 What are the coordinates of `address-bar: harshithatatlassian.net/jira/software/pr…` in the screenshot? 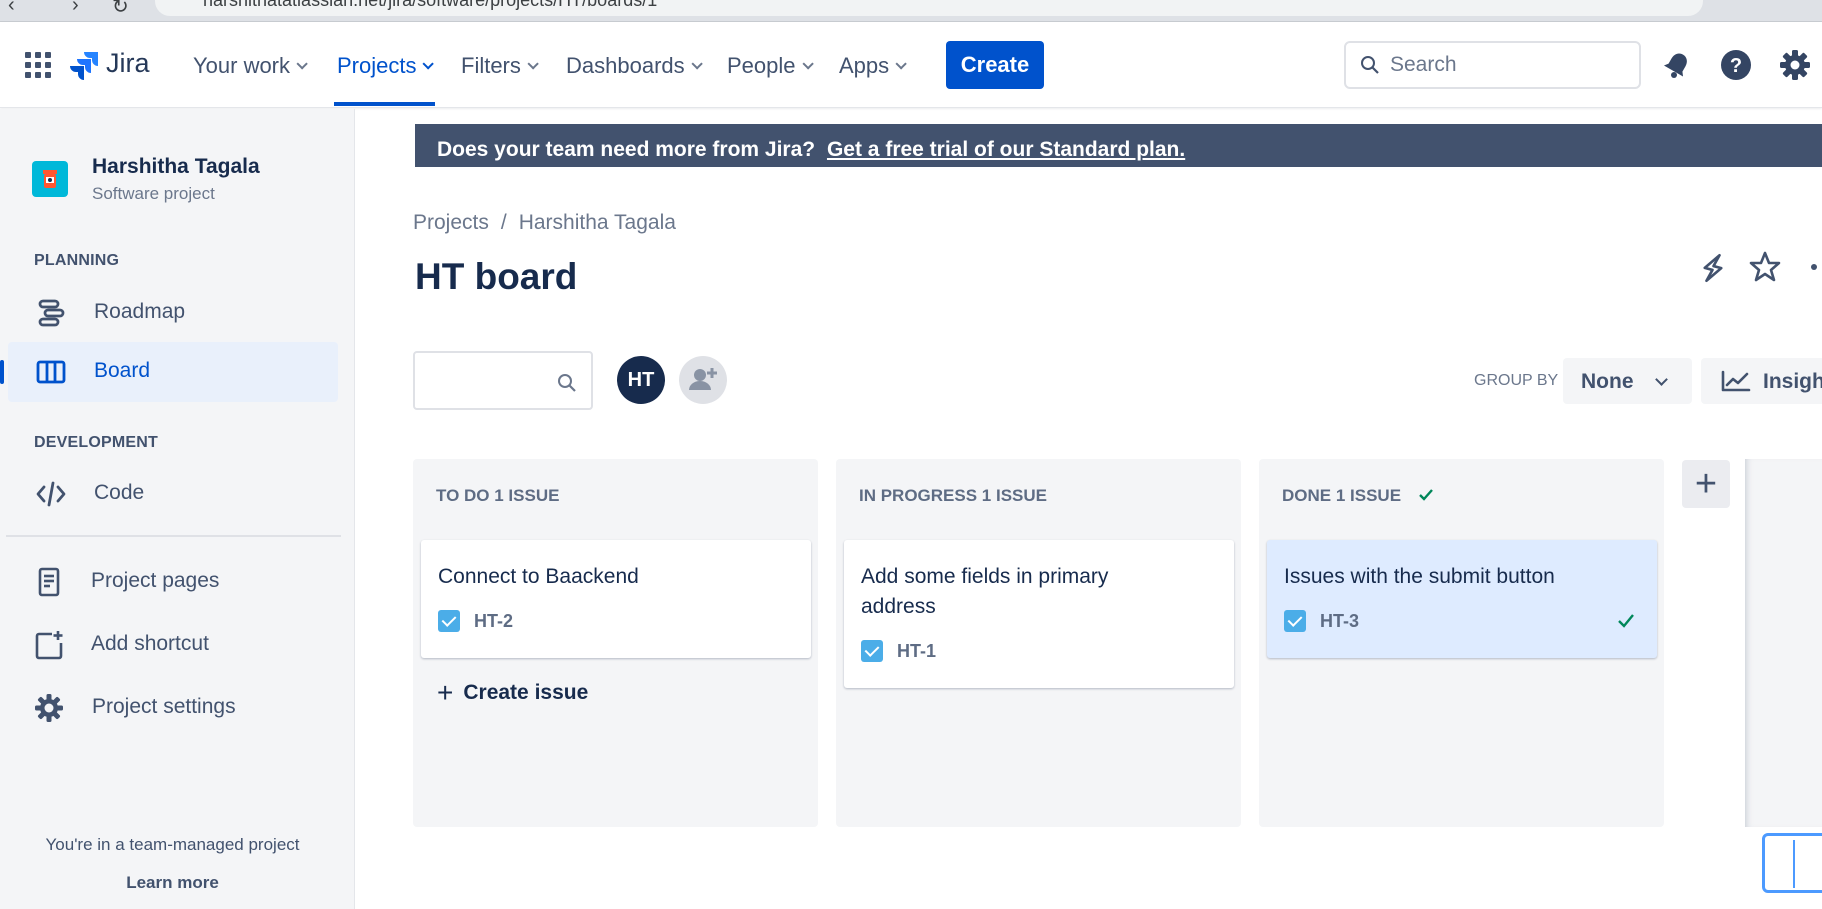 It's located at (929, 8).